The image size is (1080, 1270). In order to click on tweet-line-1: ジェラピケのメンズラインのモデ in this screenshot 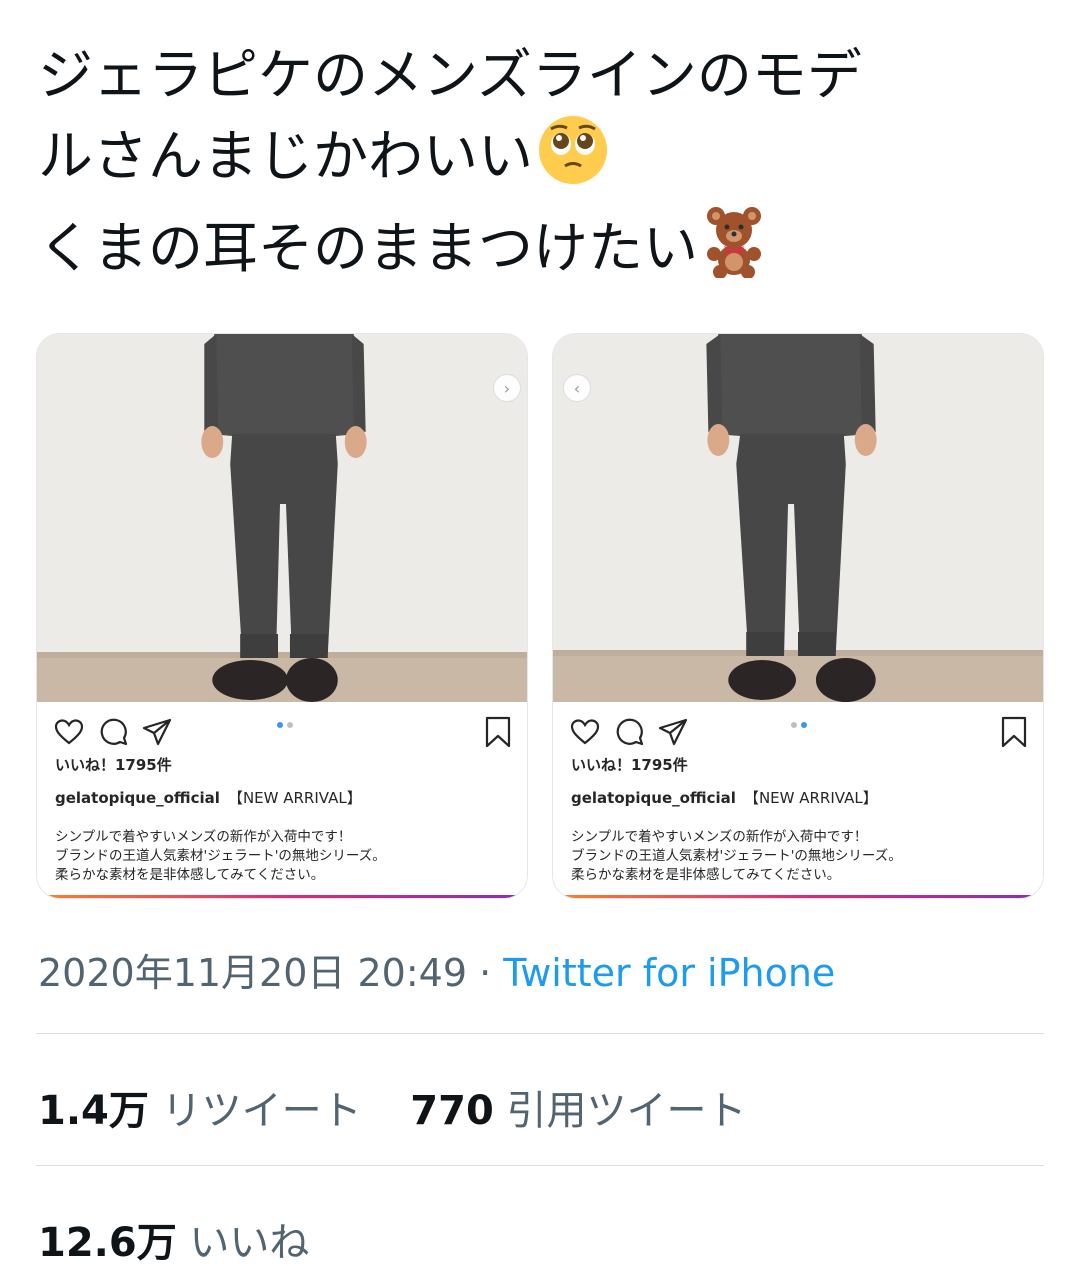, I will do `click(450, 75)`.